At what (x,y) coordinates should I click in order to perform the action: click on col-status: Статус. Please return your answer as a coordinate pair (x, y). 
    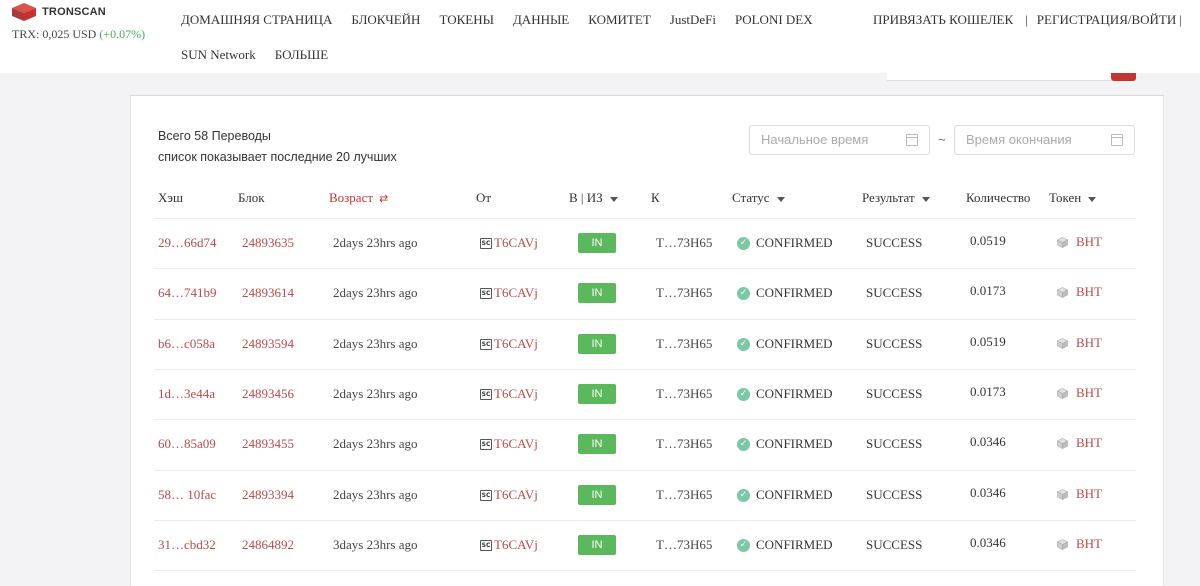
    Looking at the image, I should click on (758, 198).